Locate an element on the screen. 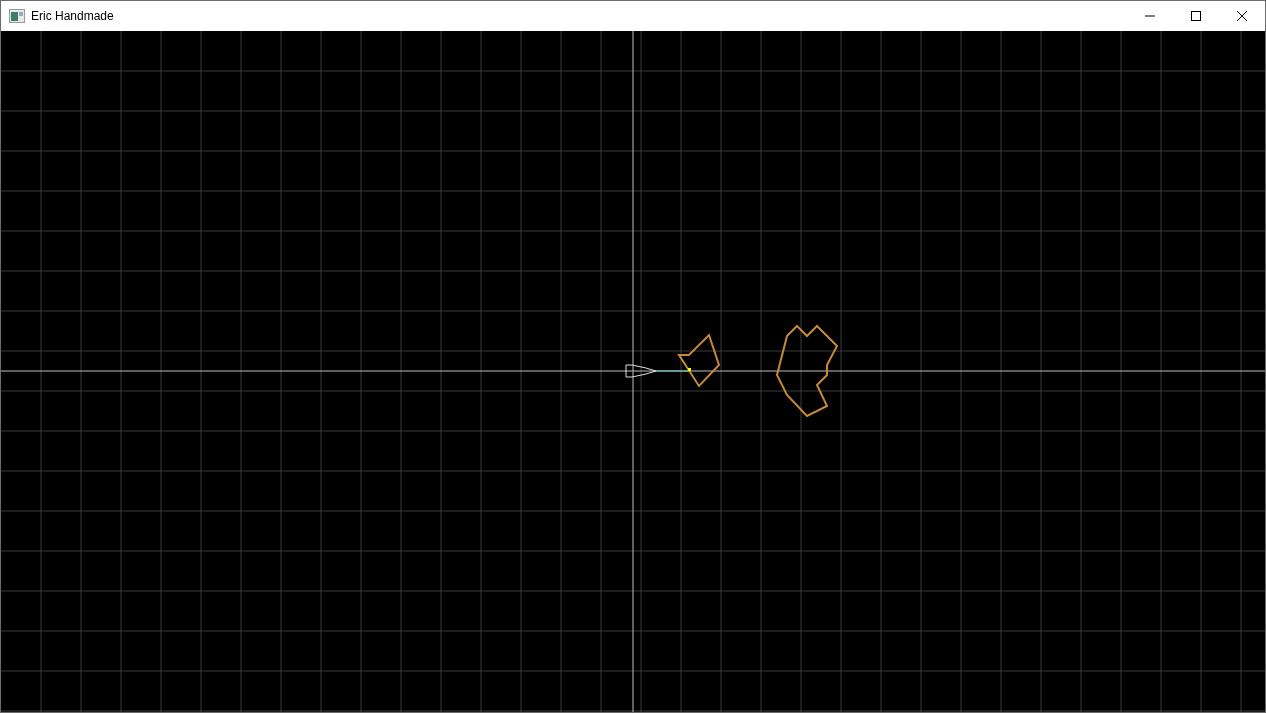  window-title: Eric Handmade is located at coordinates (72, 16).